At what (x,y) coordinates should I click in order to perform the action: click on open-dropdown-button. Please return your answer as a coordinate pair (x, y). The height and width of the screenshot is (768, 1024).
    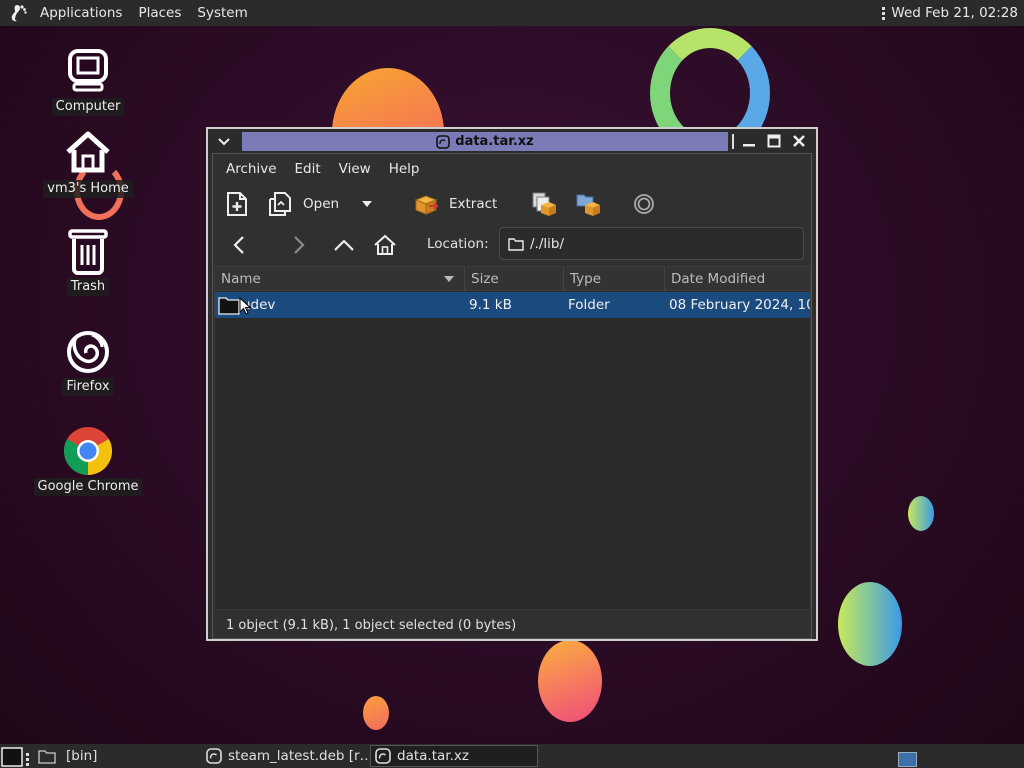
    Looking at the image, I should click on (367, 204).